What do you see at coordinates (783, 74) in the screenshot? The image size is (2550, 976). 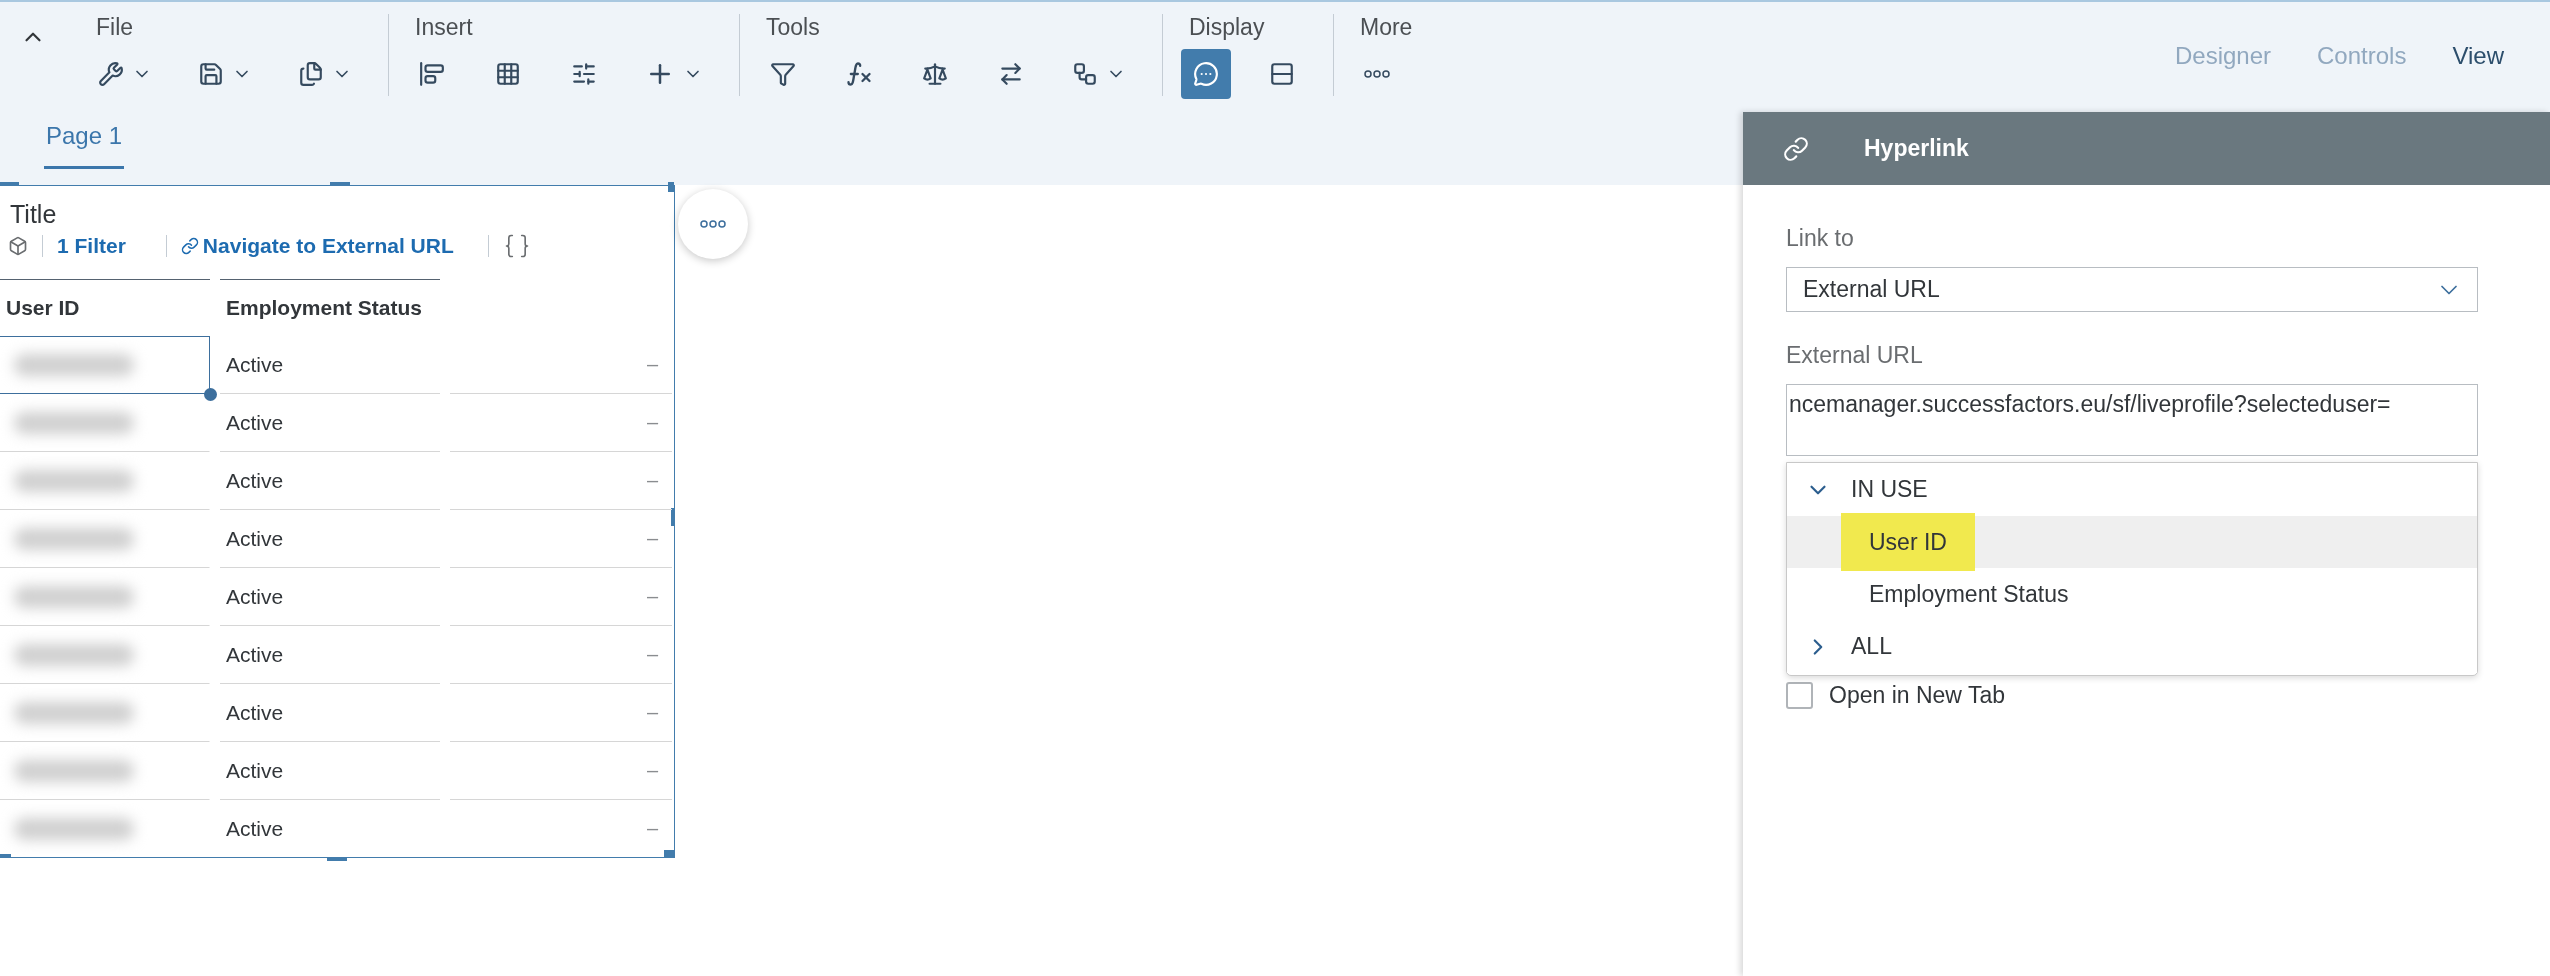 I see `filter-icon` at bounding box center [783, 74].